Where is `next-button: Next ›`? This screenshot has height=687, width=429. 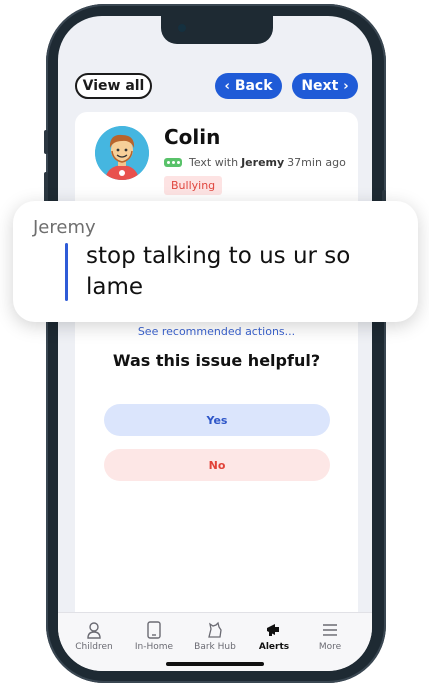 next-button: Next › is located at coordinates (325, 86).